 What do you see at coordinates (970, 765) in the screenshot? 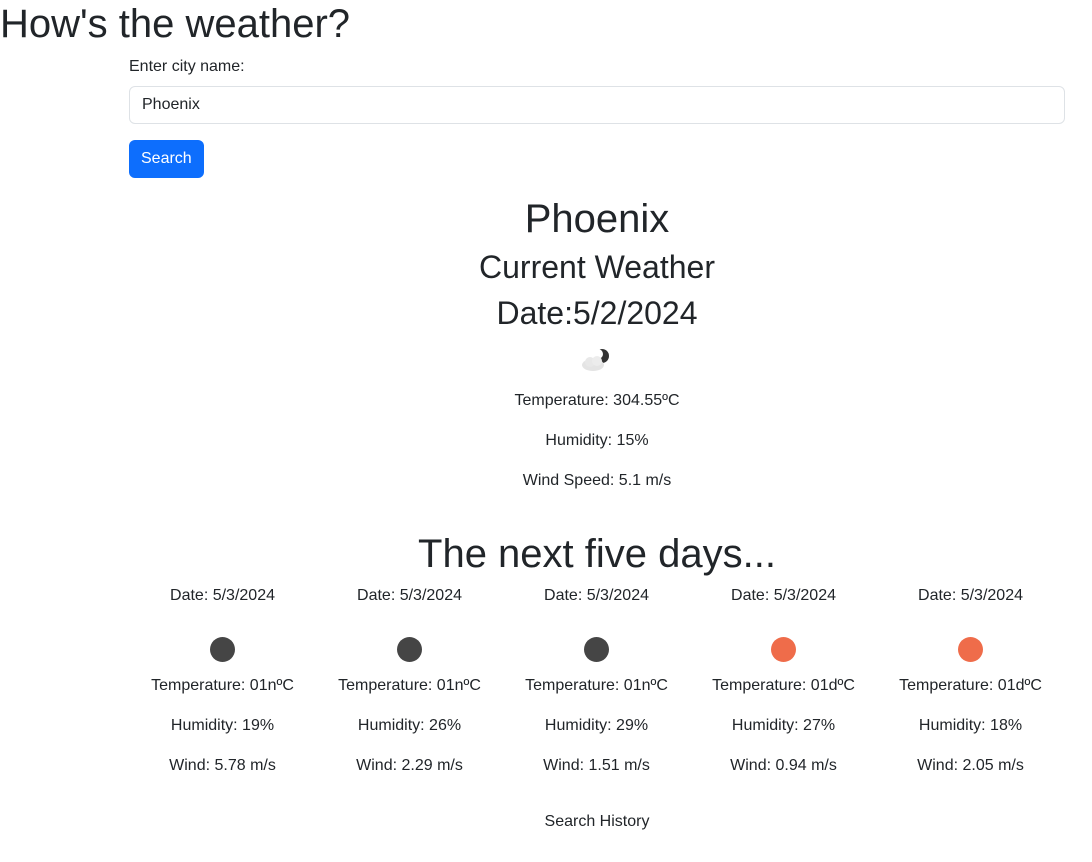
I see `forecast-wind: Wind: 2.05 m/s` at bounding box center [970, 765].